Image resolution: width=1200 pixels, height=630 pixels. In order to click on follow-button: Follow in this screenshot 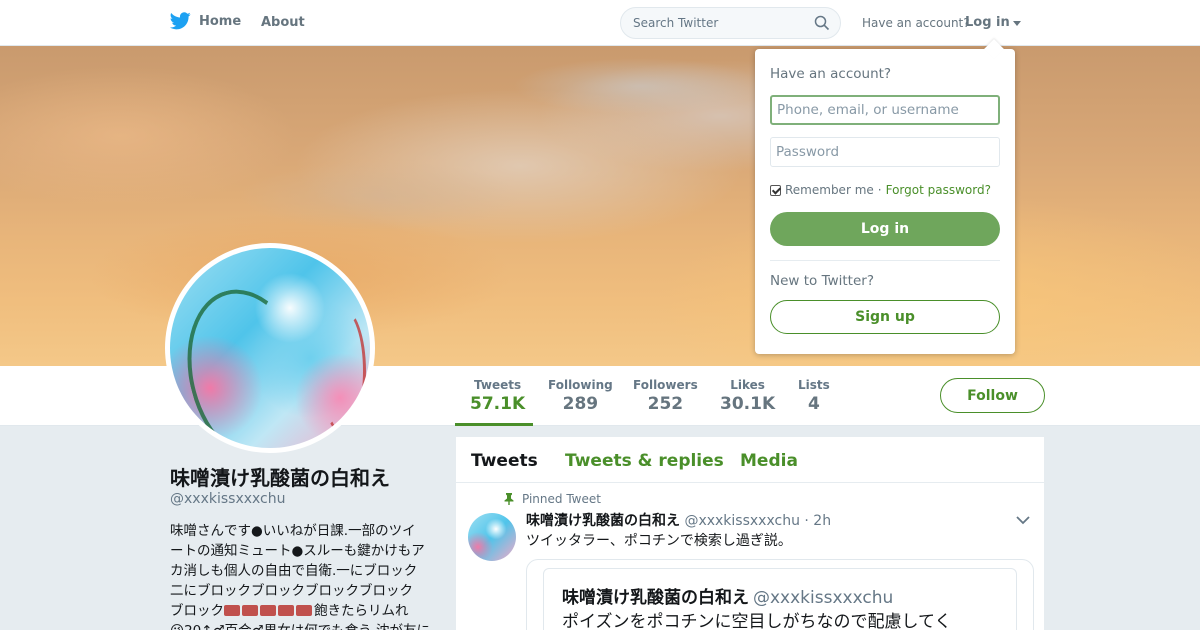, I will do `click(992, 395)`.